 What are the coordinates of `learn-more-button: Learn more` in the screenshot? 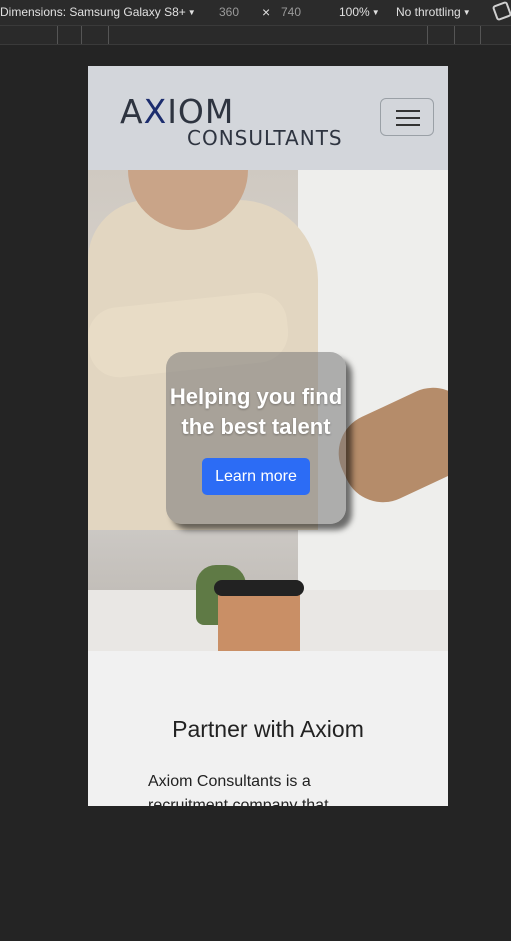 It's located at (256, 476).